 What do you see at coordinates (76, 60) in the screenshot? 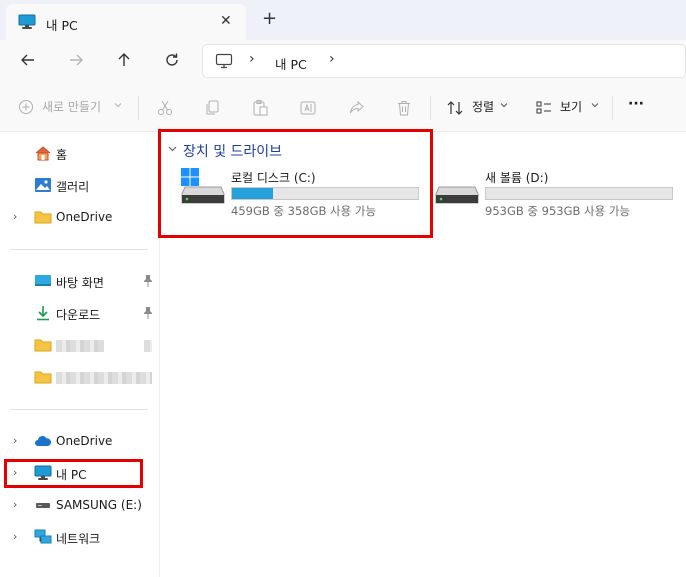
I see `forward-arrow-icon` at bounding box center [76, 60].